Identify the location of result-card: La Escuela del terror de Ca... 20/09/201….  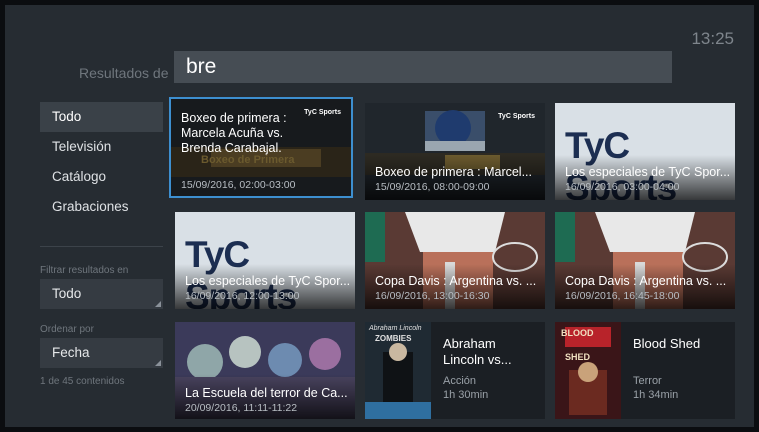
(265, 370).